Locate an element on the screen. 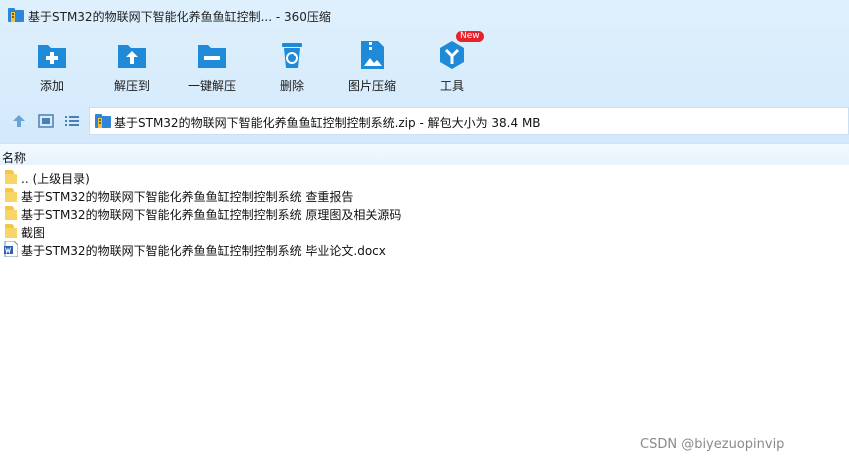 The height and width of the screenshot is (467, 849). tools-icon is located at coordinates (452, 55).